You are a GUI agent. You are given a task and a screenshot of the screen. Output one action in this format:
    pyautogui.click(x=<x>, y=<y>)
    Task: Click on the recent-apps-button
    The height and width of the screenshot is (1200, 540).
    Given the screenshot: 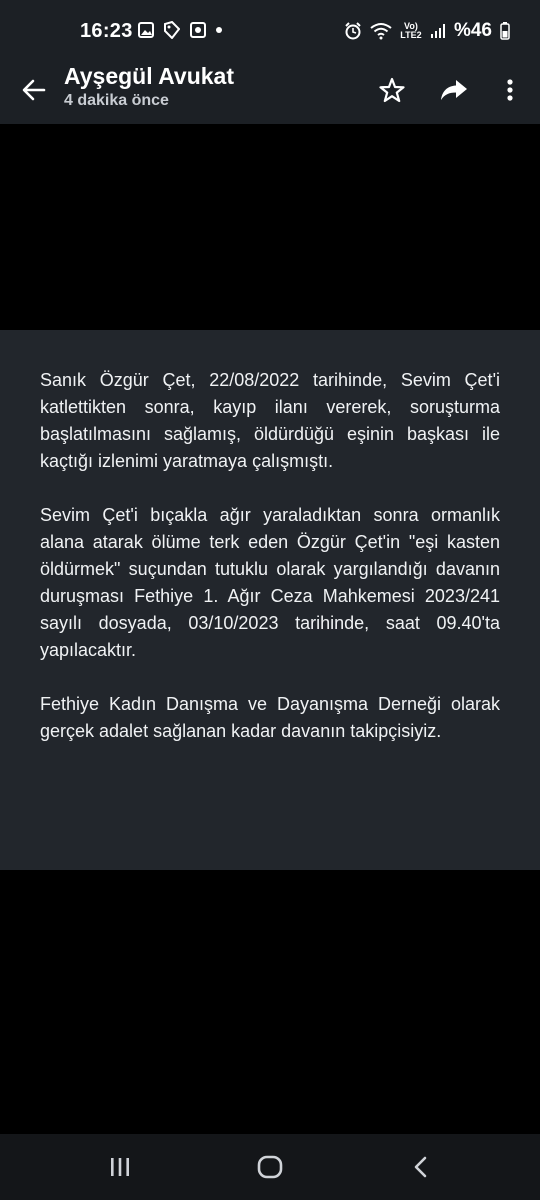 What is the action you would take?
    pyautogui.click(x=120, y=1167)
    